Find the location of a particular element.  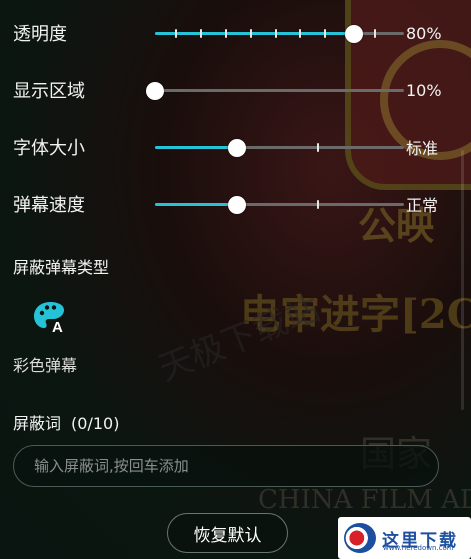

slider-thumb-speed is located at coordinates (237, 205).